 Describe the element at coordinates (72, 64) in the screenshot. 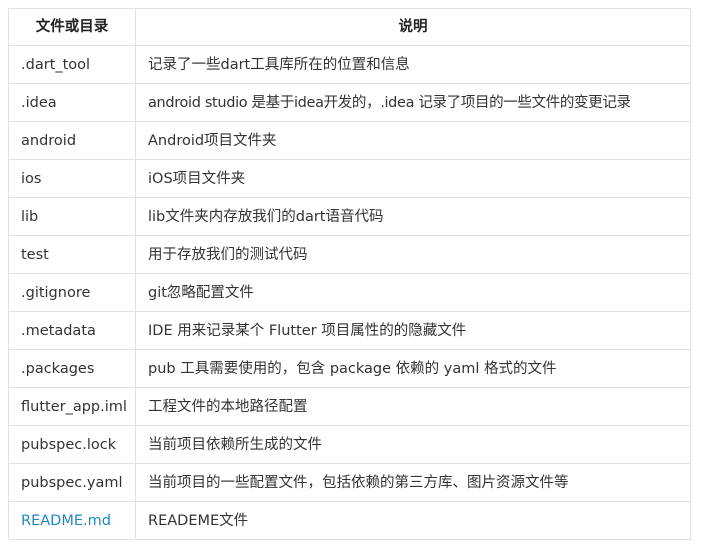

I see `cell-name: .dart_tool` at that location.